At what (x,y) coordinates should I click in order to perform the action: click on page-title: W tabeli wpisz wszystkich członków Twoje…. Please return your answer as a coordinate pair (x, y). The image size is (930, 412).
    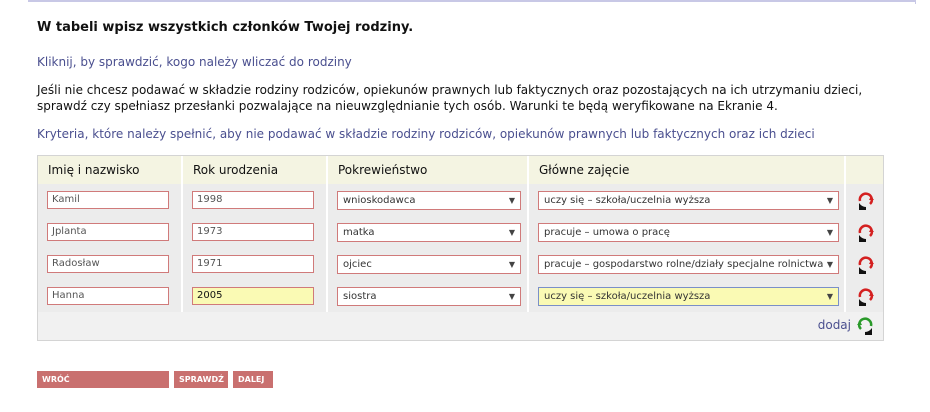
    Looking at the image, I should click on (225, 27).